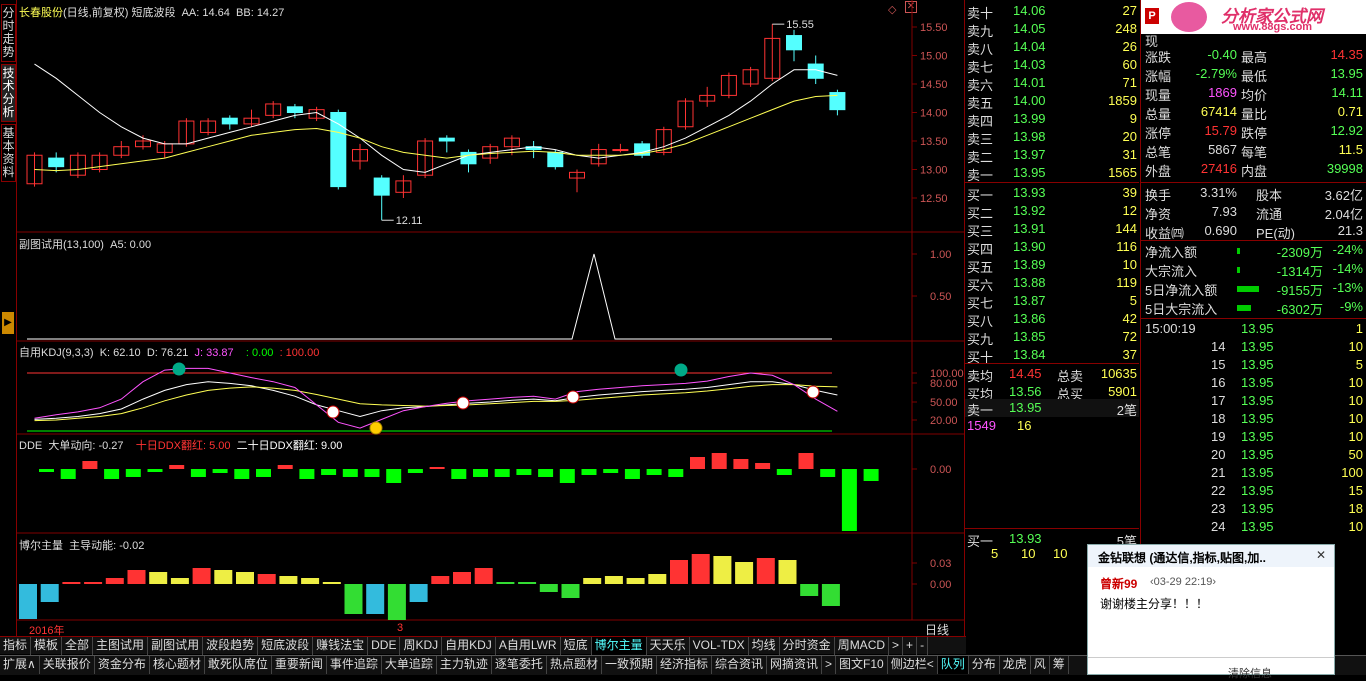  What do you see at coordinates (684, 665) in the screenshot?
I see `info-tab: 经济指标` at bounding box center [684, 665].